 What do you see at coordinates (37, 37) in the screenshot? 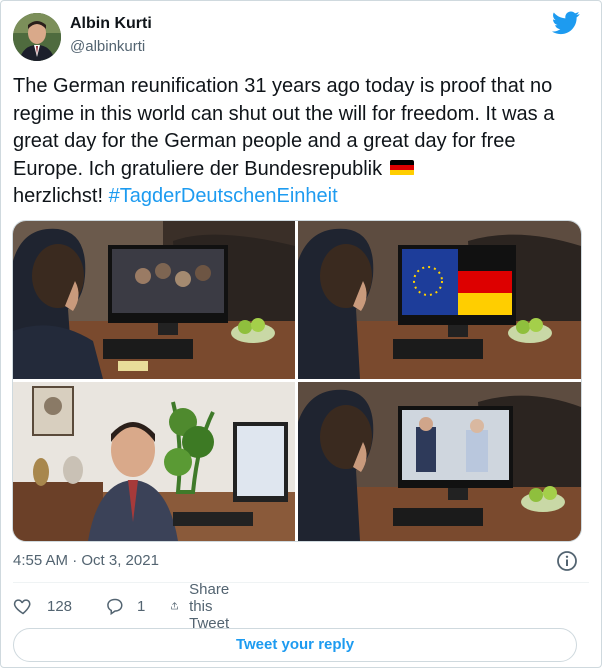
I see `avatar` at bounding box center [37, 37].